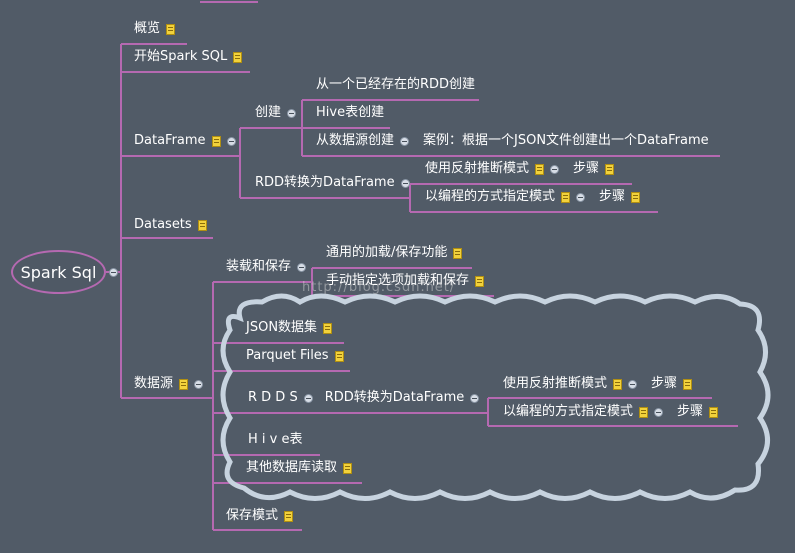 This screenshot has height=553, width=795. Describe the element at coordinates (355, 140) in the screenshot. I see `node-from-source-label: 从数据源创建` at that location.